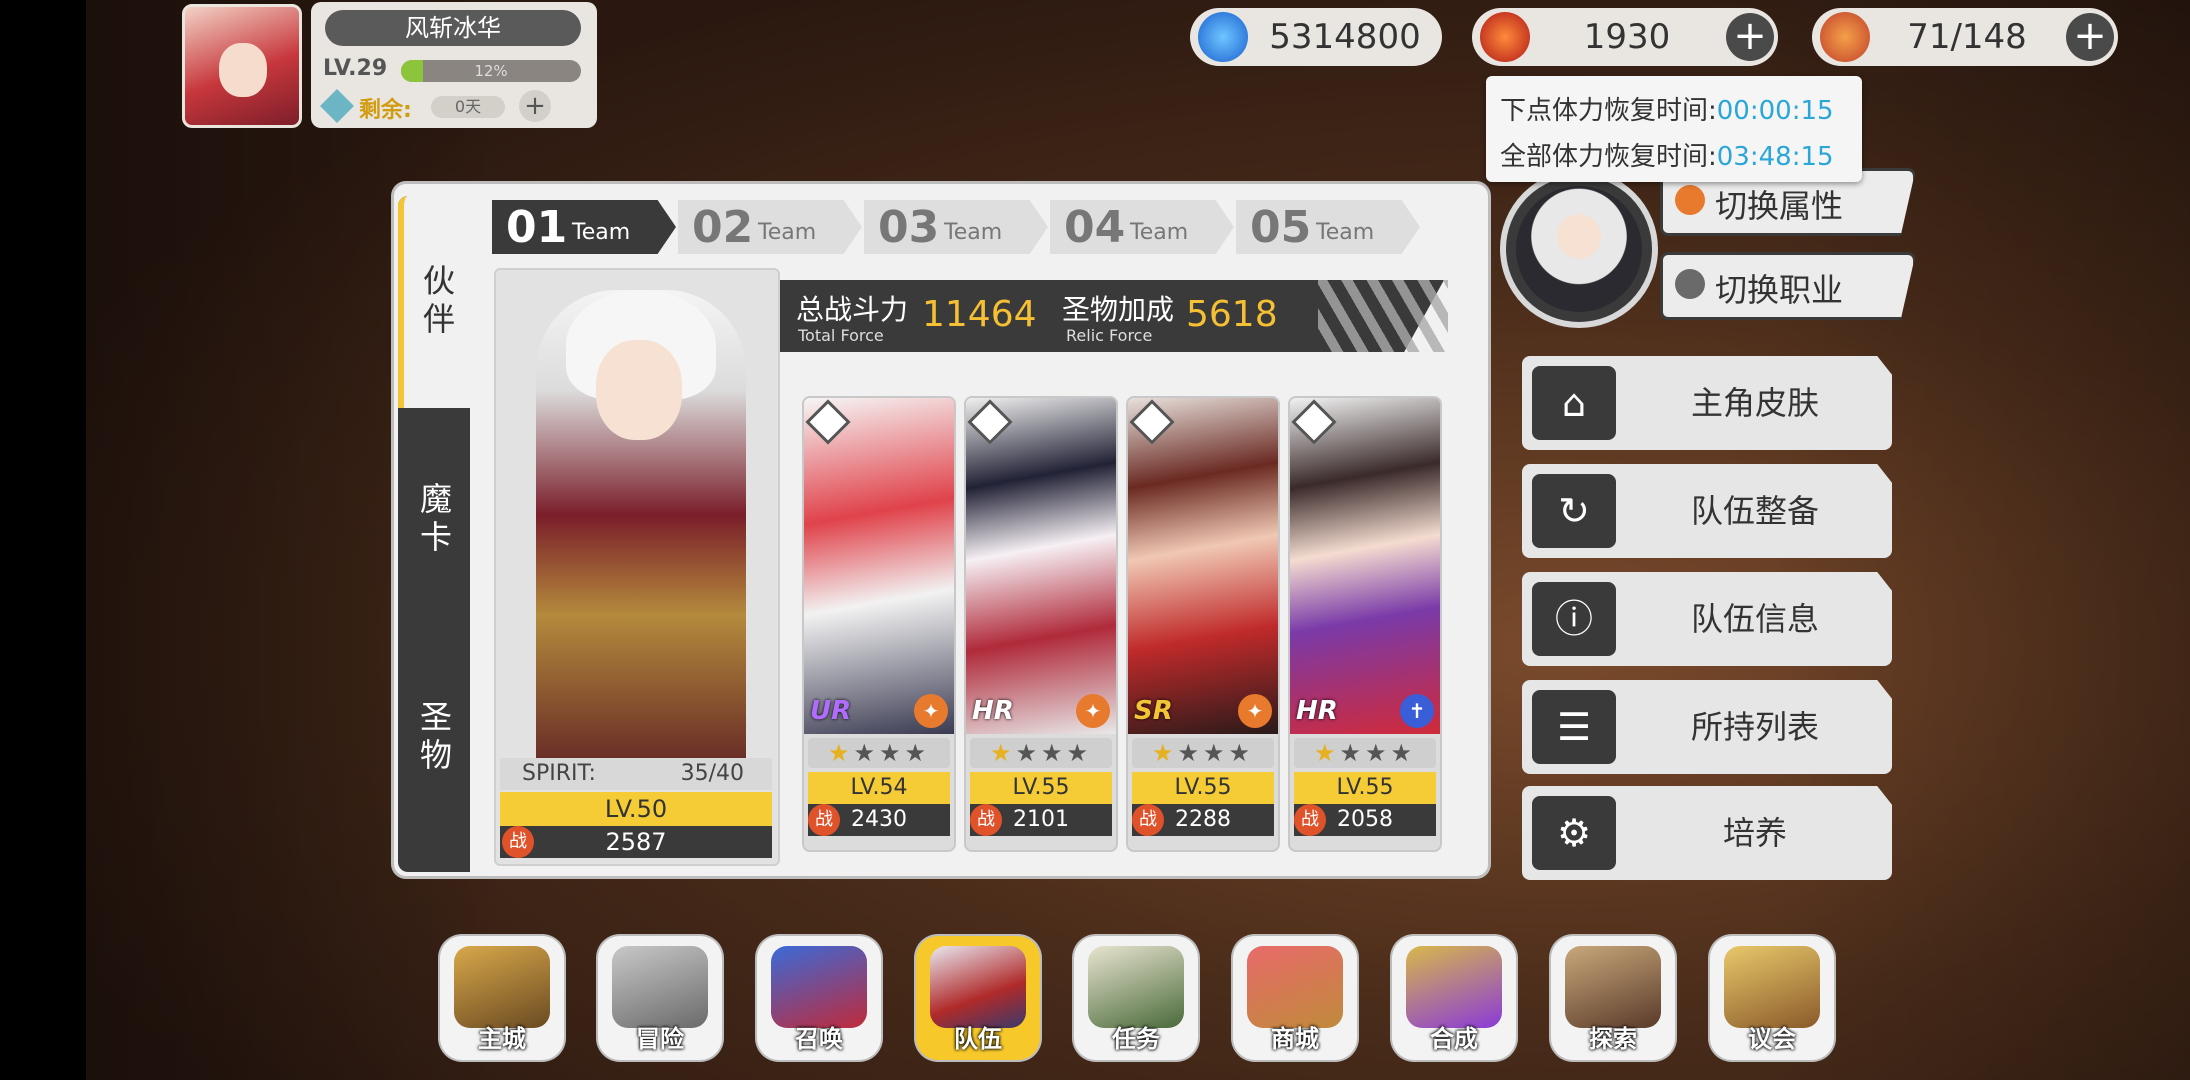 The width and height of the screenshot is (2190, 1080). What do you see at coordinates (841, 335) in the screenshot?
I see `total-force-sub: Total Force` at bounding box center [841, 335].